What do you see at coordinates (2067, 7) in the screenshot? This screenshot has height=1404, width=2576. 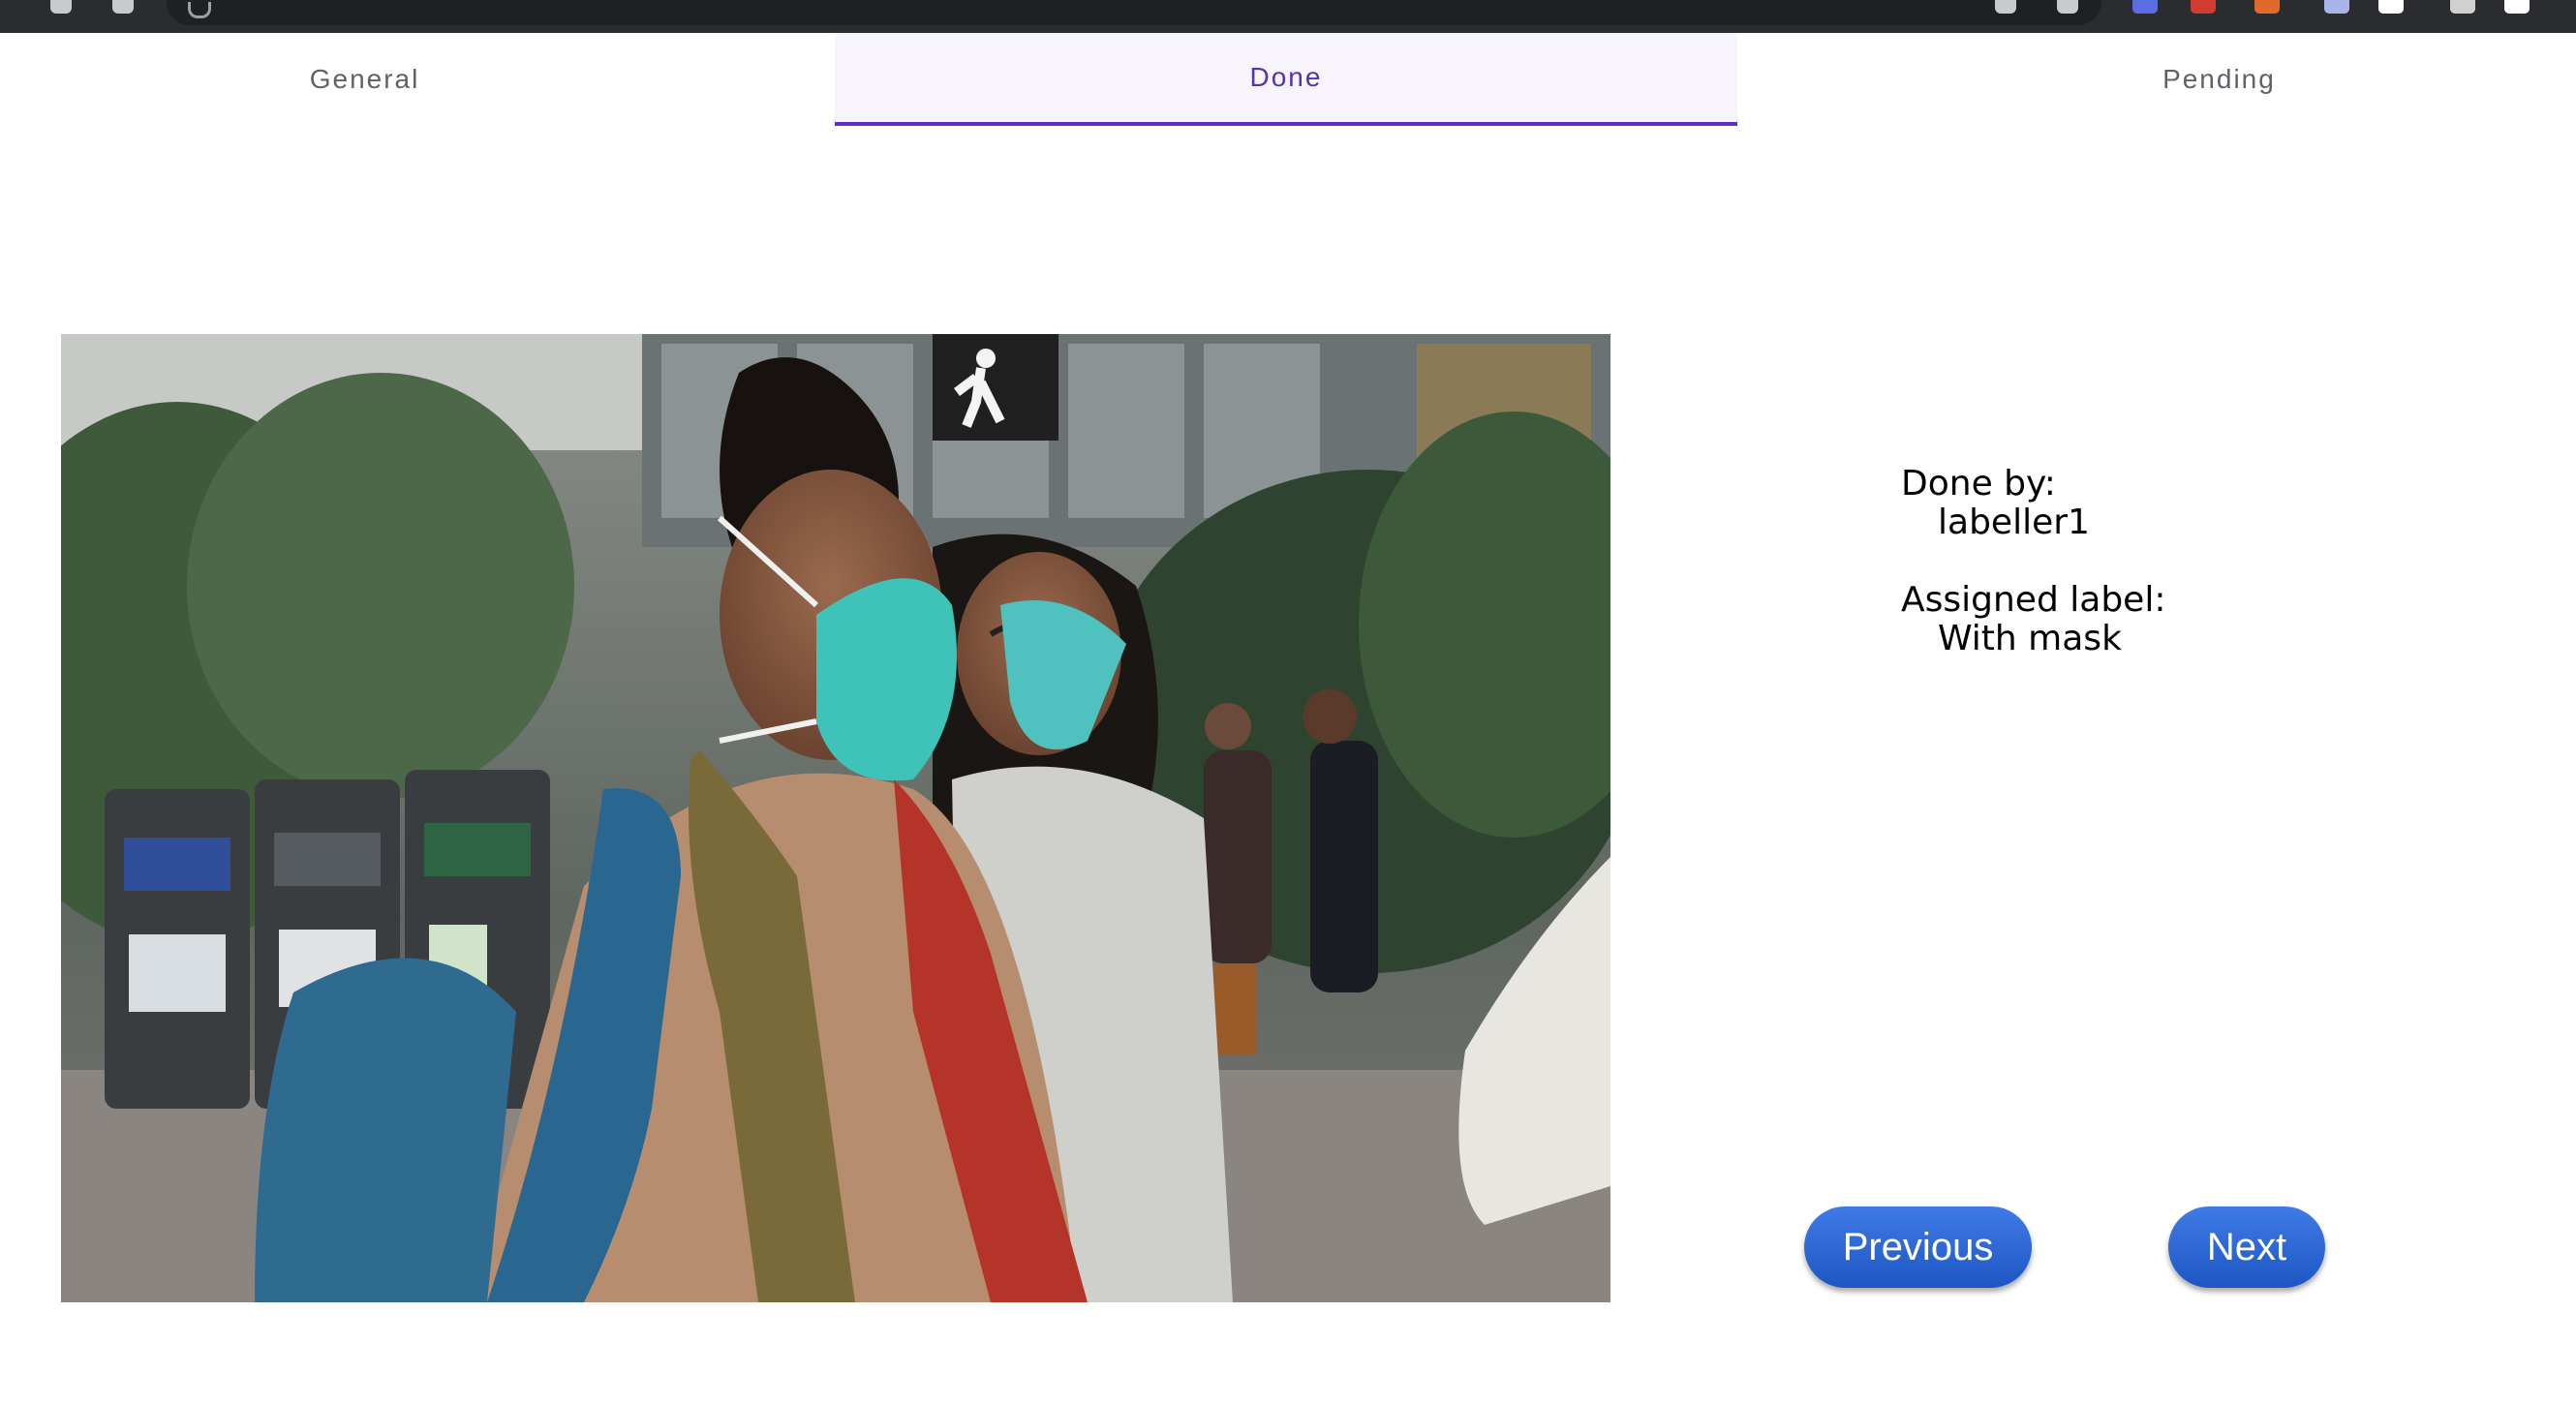 I see `bookmark-star-icon` at bounding box center [2067, 7].